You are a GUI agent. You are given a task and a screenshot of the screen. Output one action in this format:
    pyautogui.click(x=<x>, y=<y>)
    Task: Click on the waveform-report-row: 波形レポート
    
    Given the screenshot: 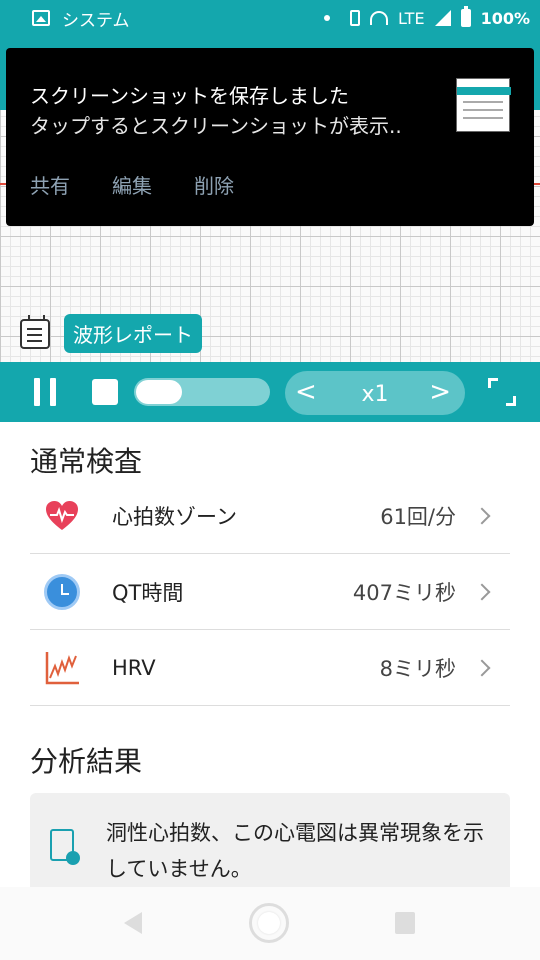 What is the action you would take?
    pyautogui.click(x=111, y=333)
    